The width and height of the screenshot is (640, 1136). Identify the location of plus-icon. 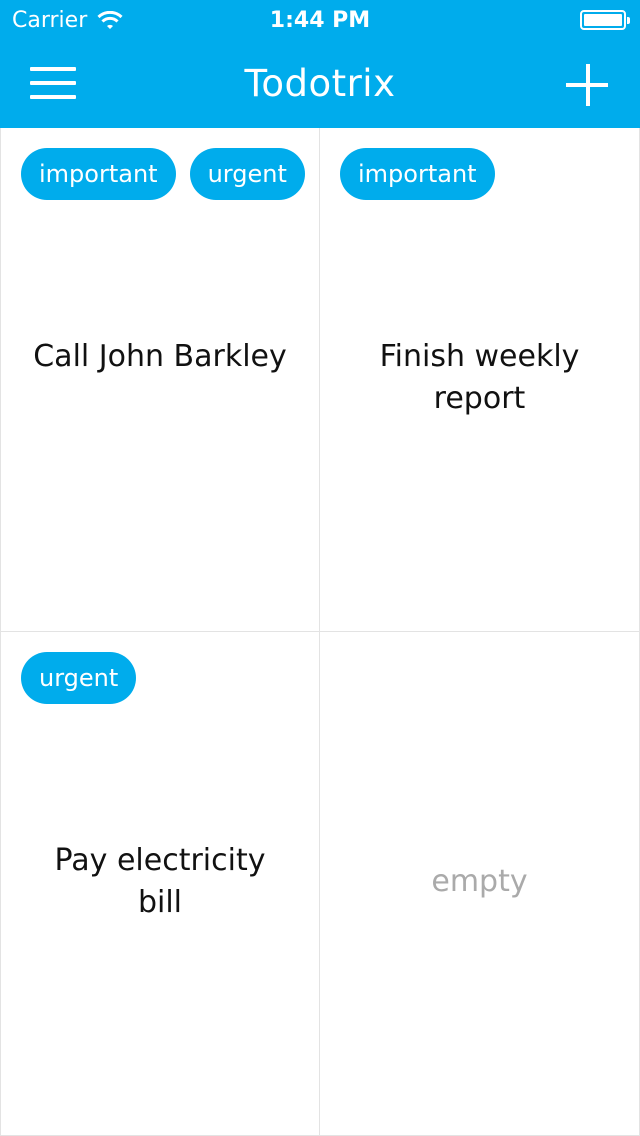
(588, 86).